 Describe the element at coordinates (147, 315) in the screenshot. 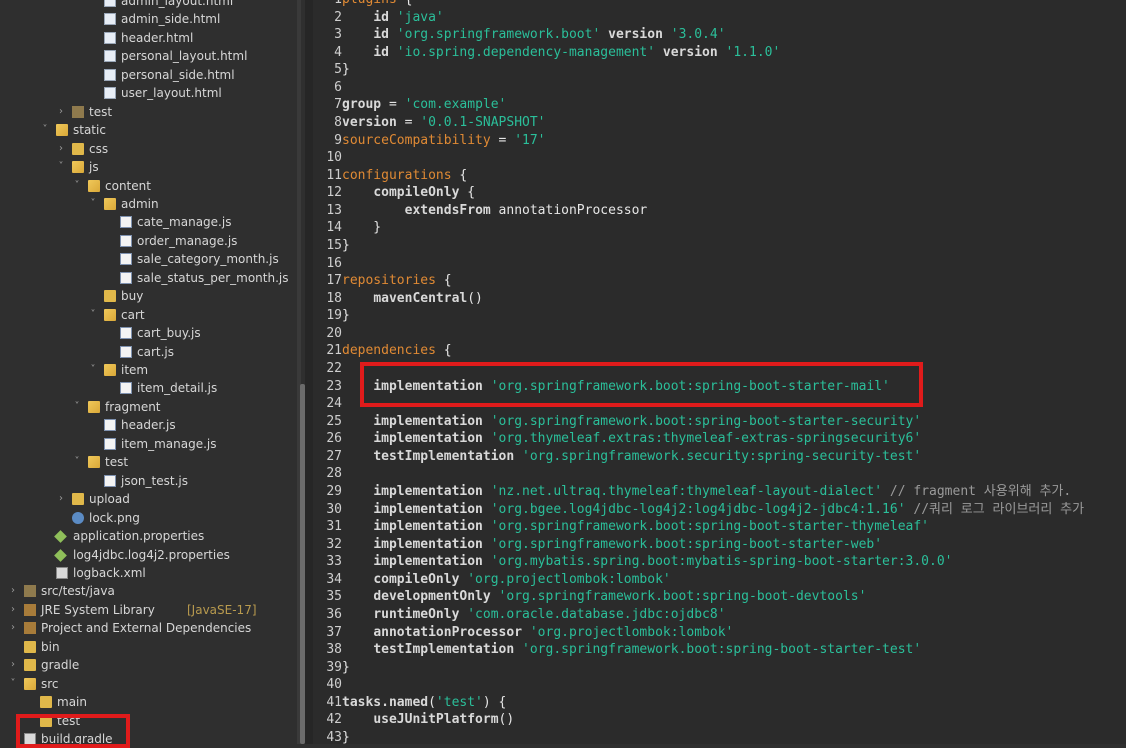

I see `tree-item: ˅ cart` at that location.